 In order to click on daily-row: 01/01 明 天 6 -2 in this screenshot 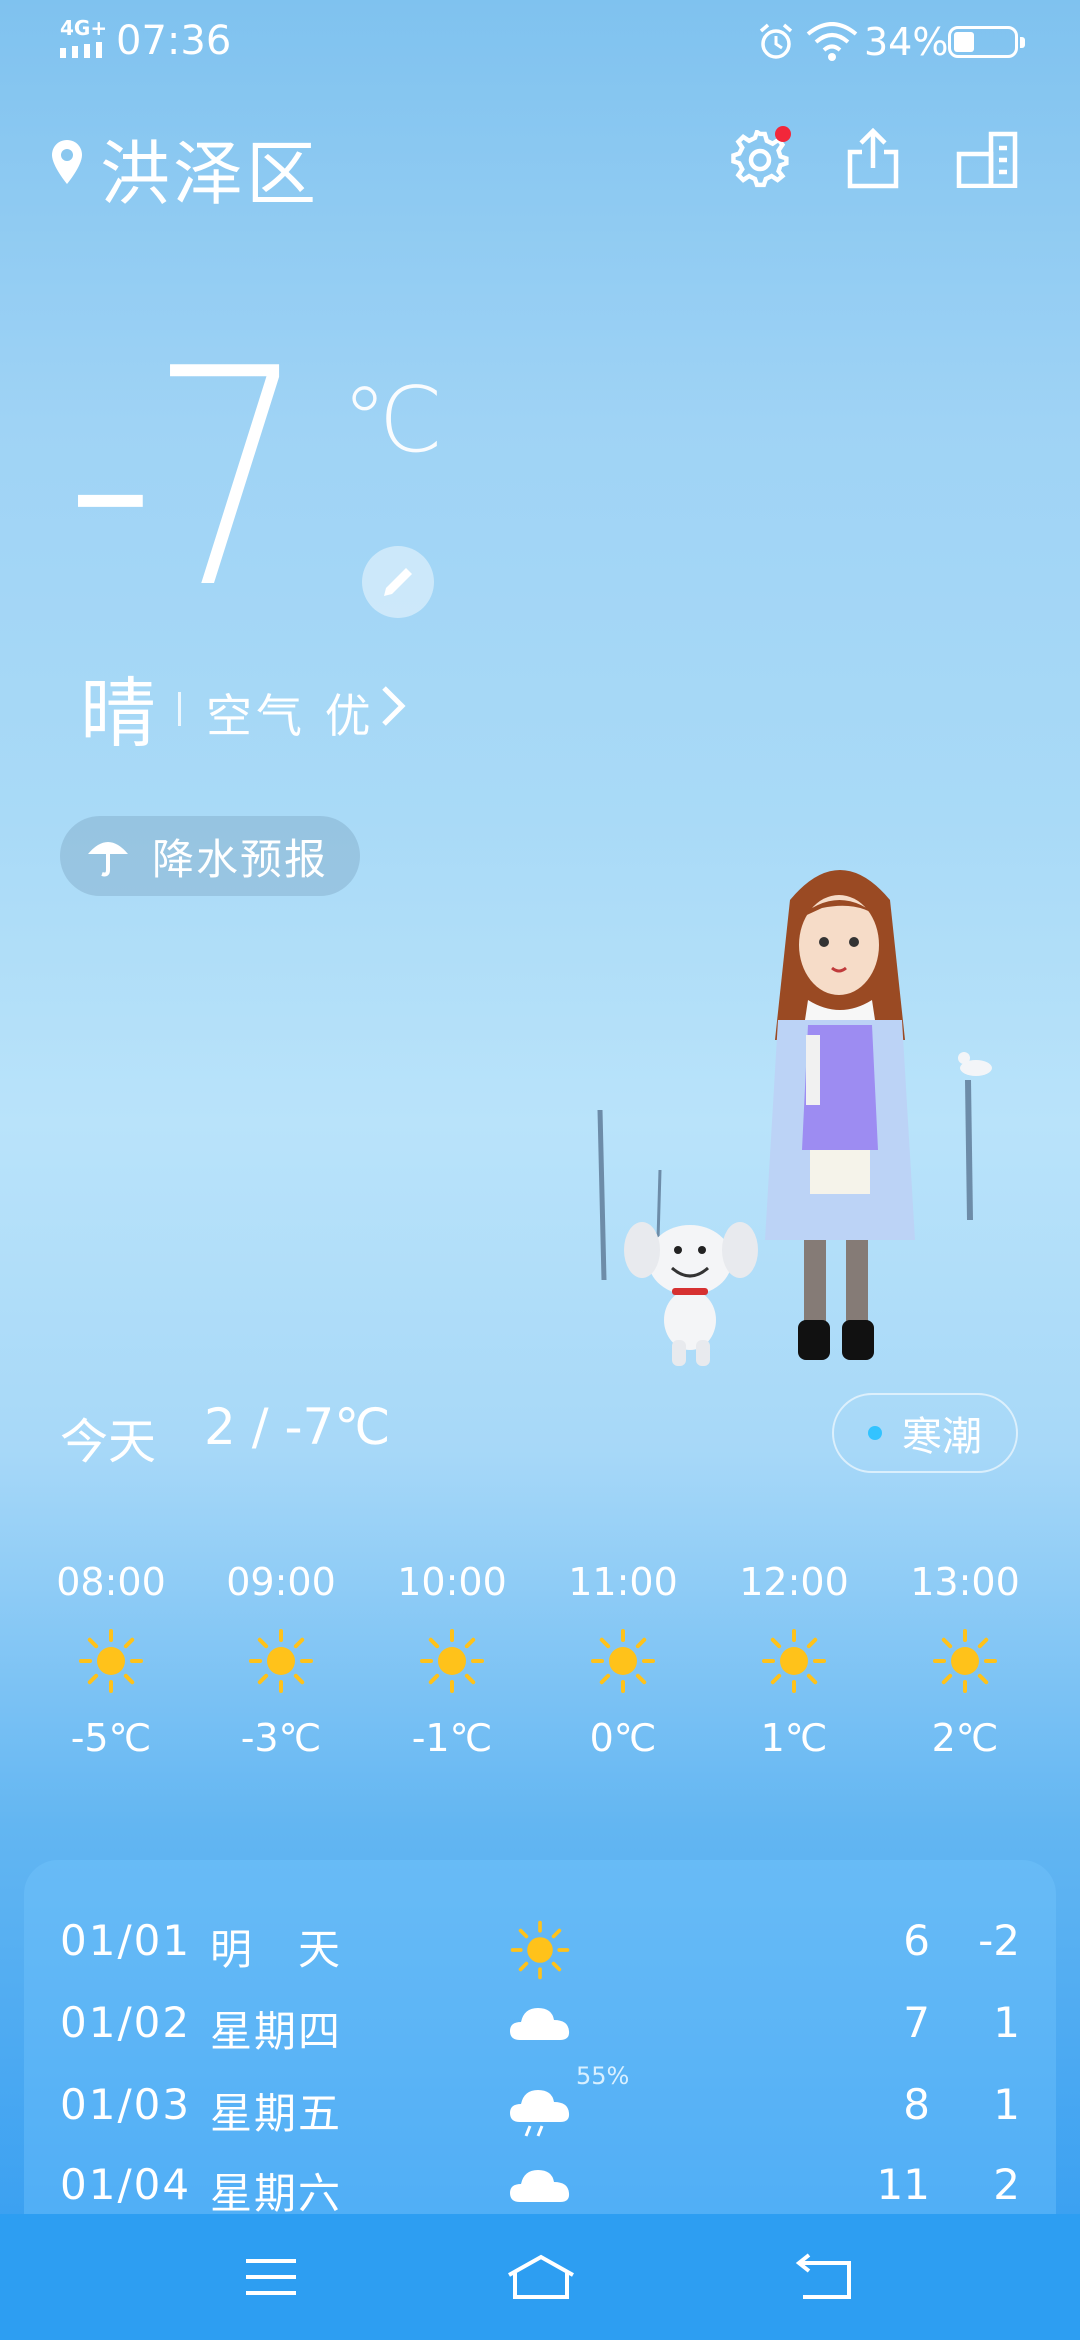, I will do `click(540, 1951)`.